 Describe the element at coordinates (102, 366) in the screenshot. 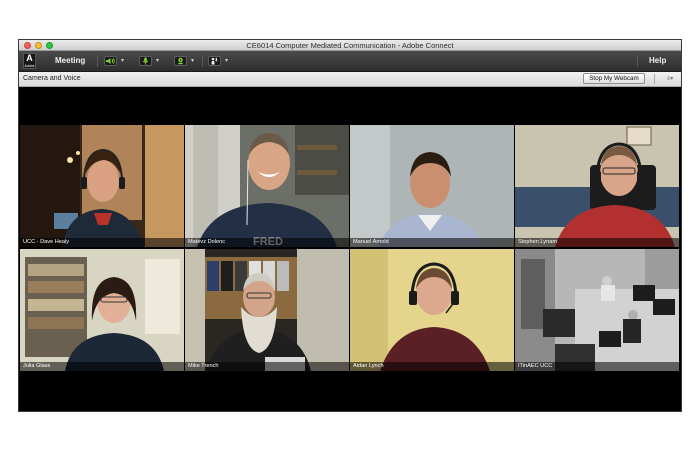

I see `participant-name: Julia Glass` at that location.